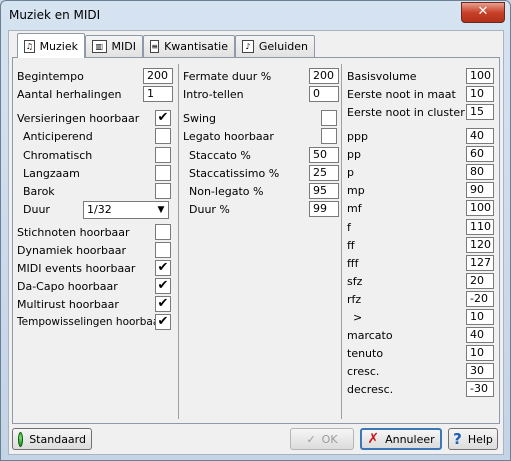  Describe the element at coordinates (248, 46) in the screenshot. I see `sounds-icon: ♪` at that location.